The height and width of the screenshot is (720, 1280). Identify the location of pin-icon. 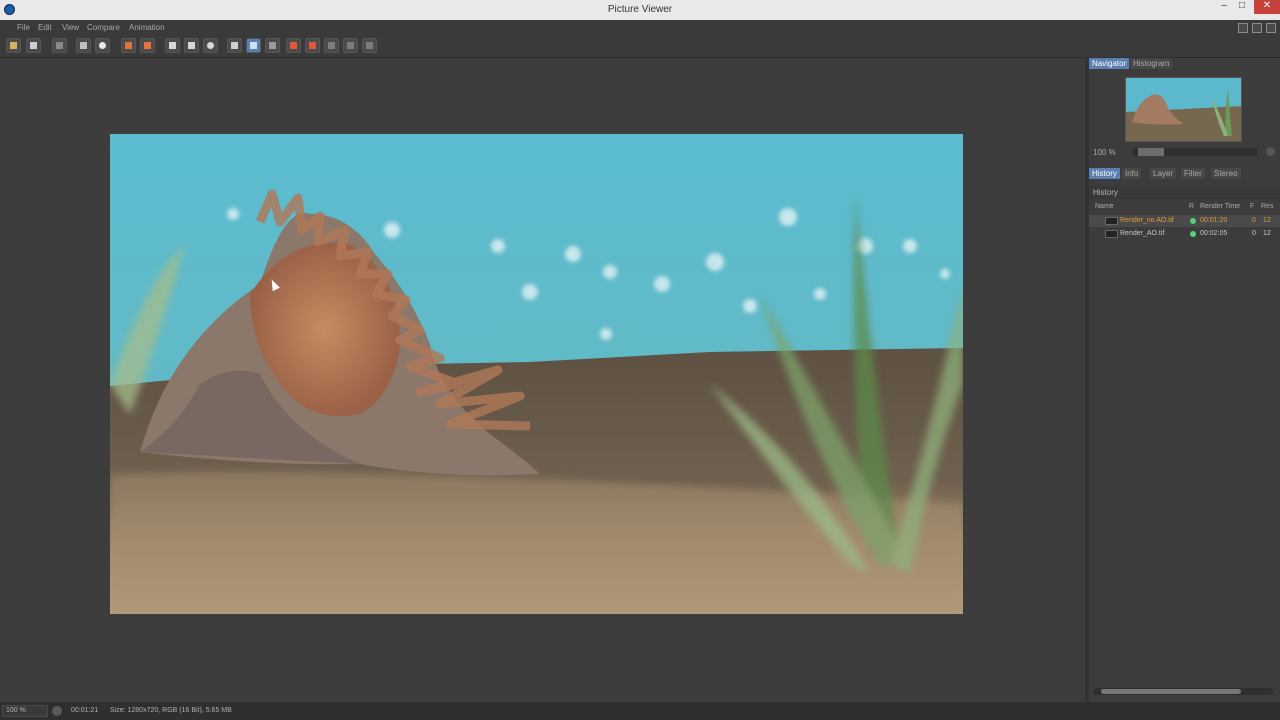
(1271, 28).